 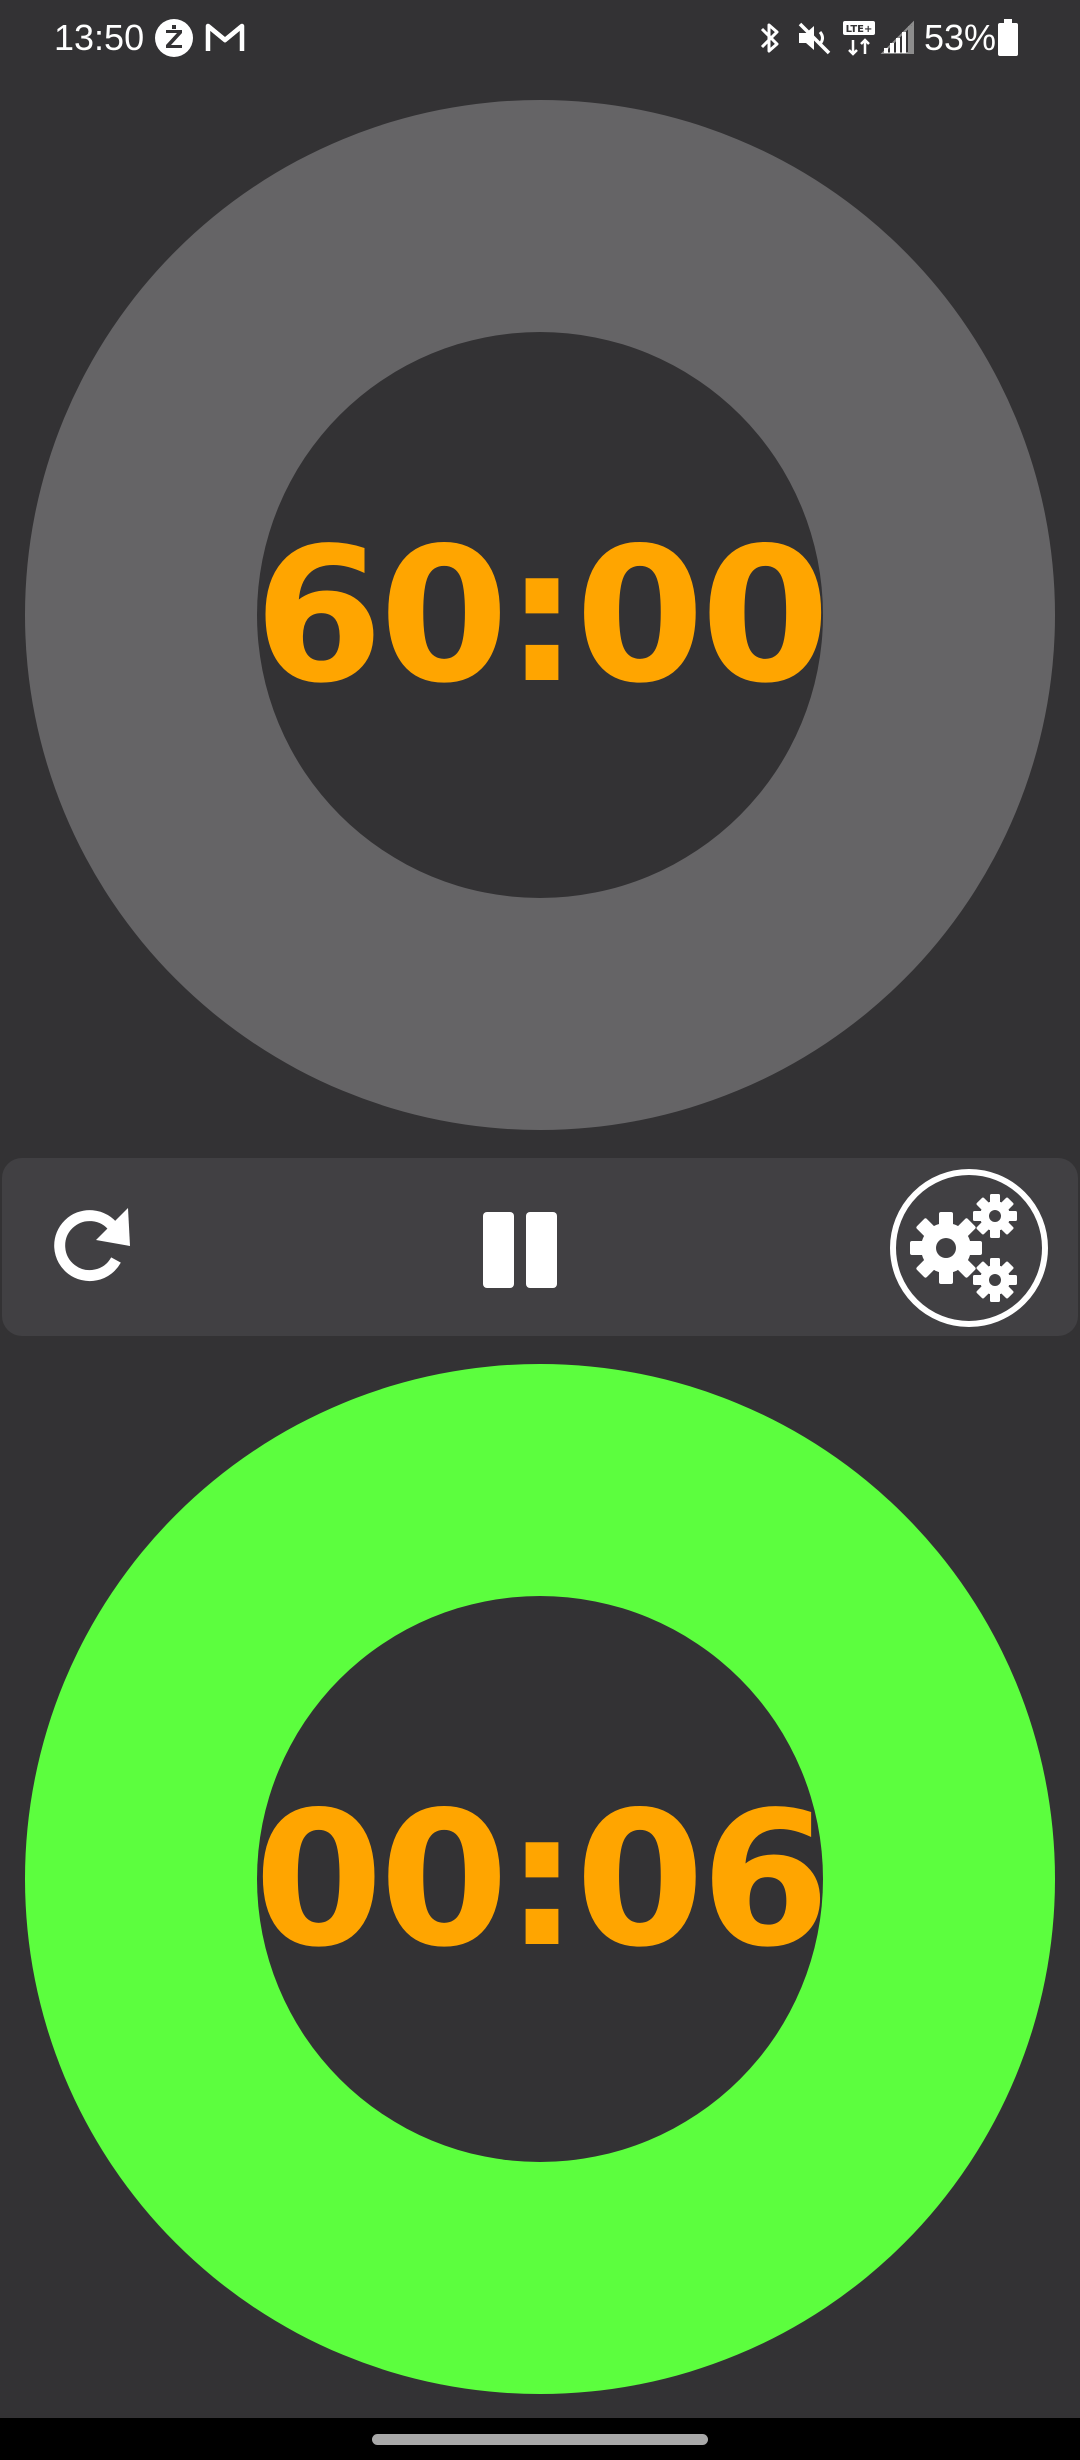 I want to click on battery-percent: 53%, so click(x=960, y=37).